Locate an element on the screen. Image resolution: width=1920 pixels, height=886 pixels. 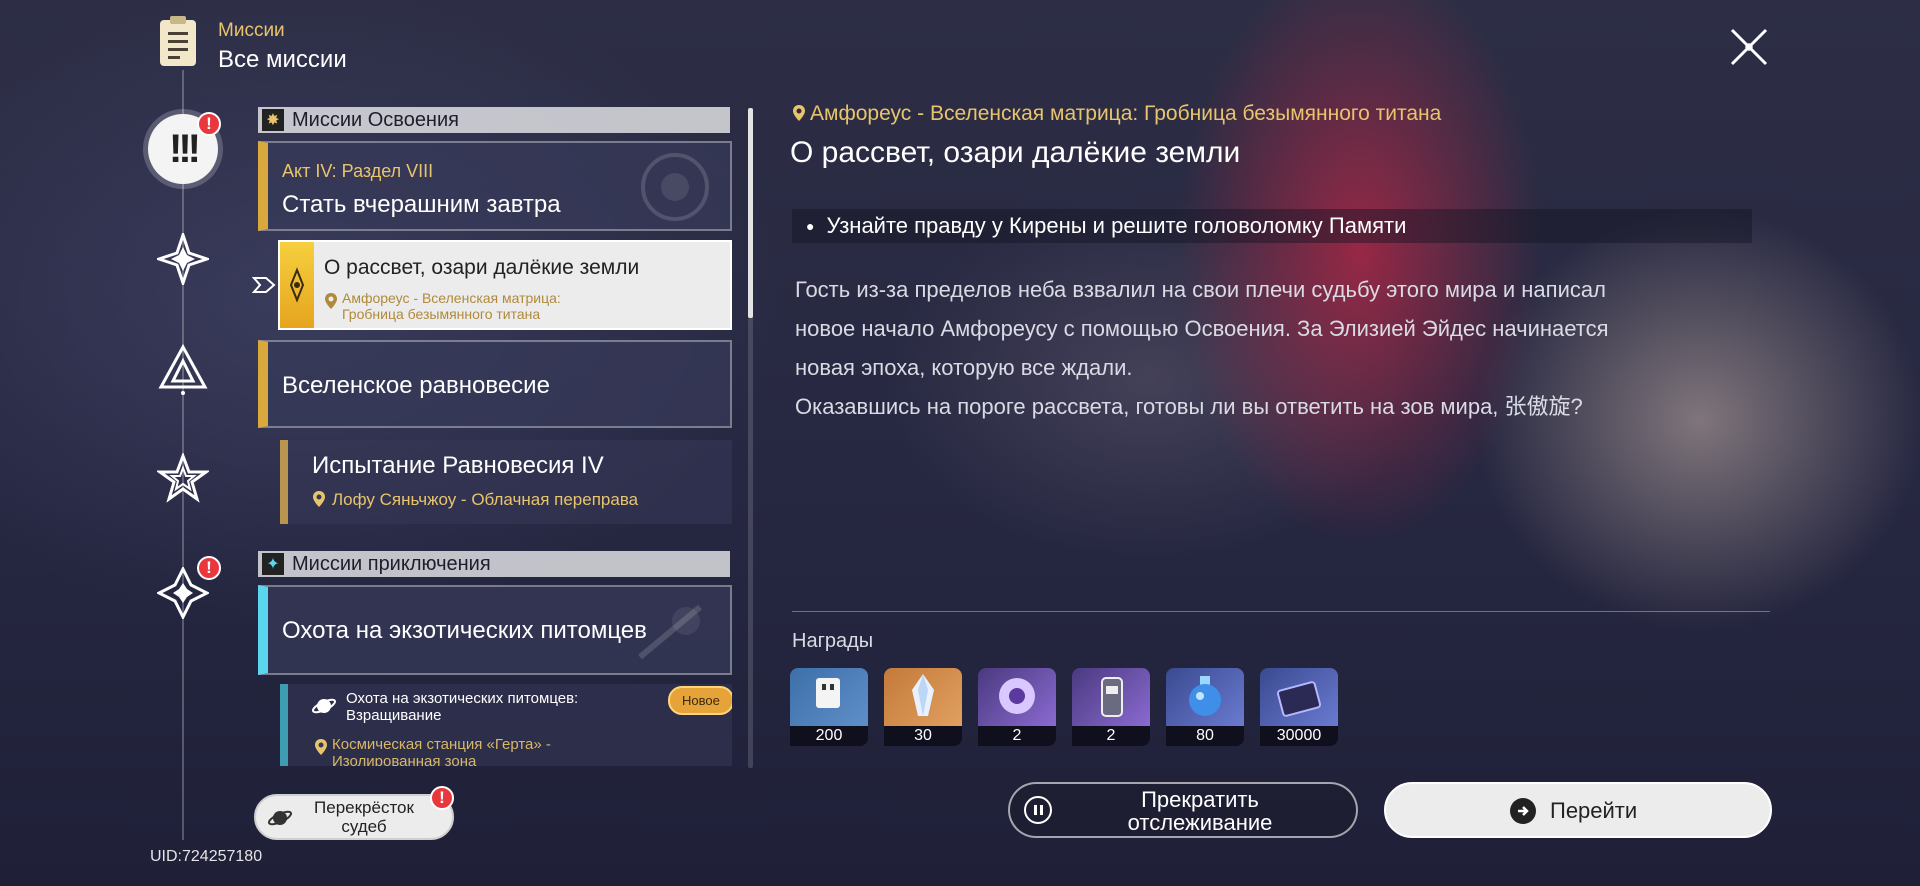
reward-item: 30 is located at coordinates (923, 707).